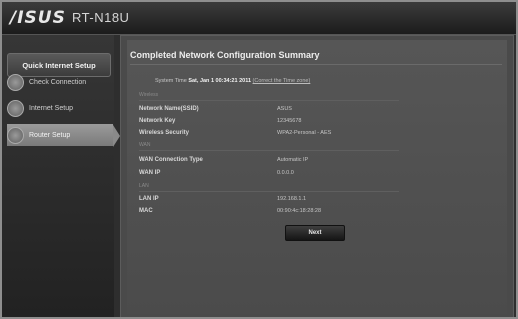 This screenshot has width=518, height=319. Describe the element at coordinates (116, 136) in the screenshot. I see `active-step-arrow-icon` at that location.